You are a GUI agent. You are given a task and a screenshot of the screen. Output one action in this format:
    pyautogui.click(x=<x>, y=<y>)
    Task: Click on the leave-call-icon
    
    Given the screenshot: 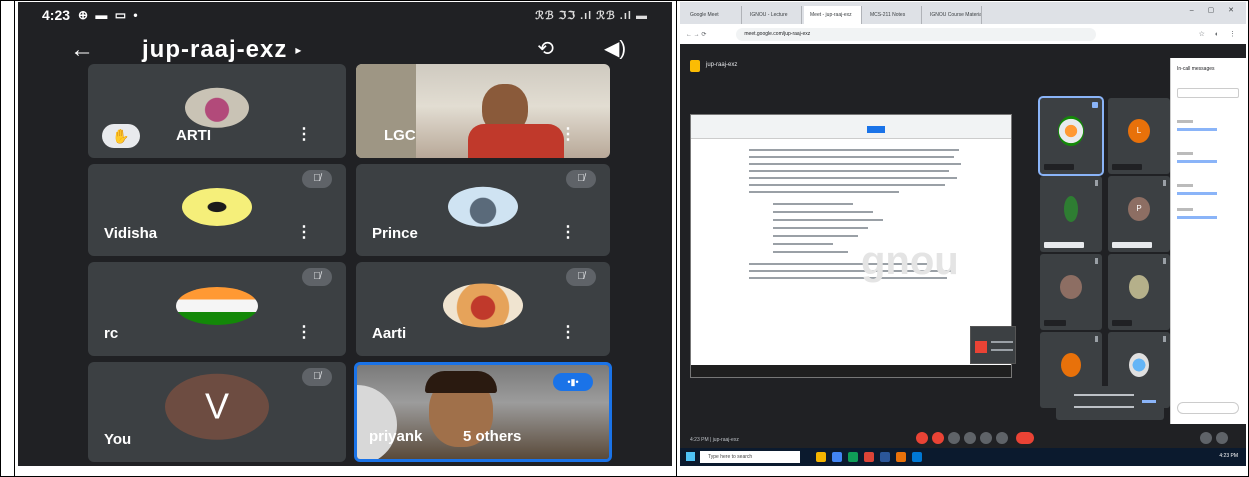 What is the action you would take?
    pyautogui.click(x=1025, y=438)
    